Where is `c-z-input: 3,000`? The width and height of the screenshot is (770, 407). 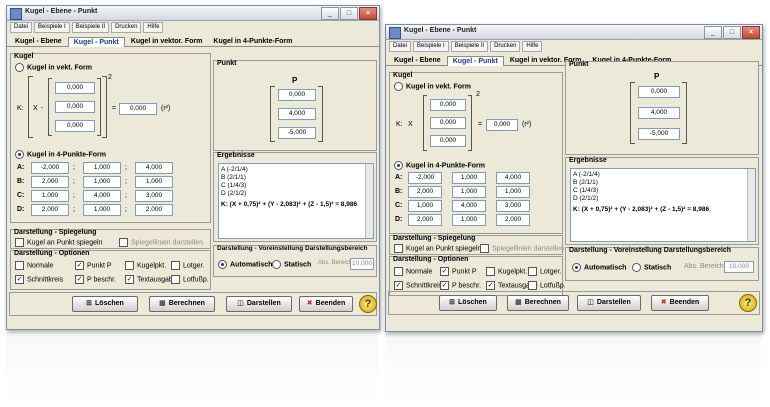
c-z-input: 3,000 is located at coordinates (154, 196).